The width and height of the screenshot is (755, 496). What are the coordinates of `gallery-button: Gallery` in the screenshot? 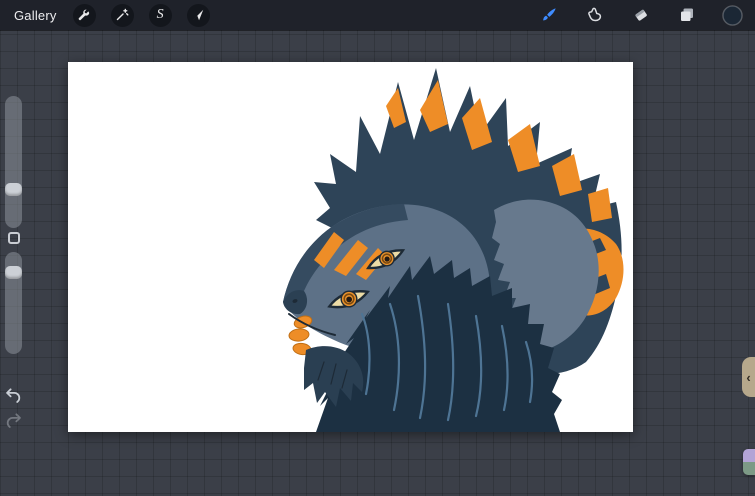 It's located at (35, 15).